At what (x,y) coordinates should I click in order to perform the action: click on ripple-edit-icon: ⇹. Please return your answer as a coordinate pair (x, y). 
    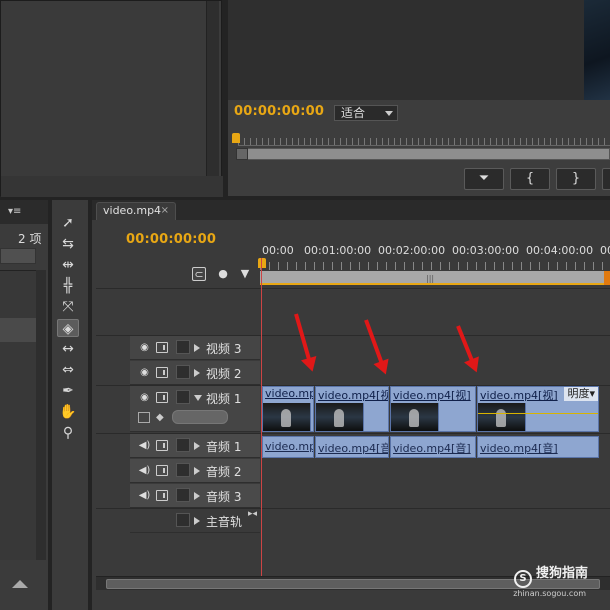
    Looking at the image, I should click on (68, 265).